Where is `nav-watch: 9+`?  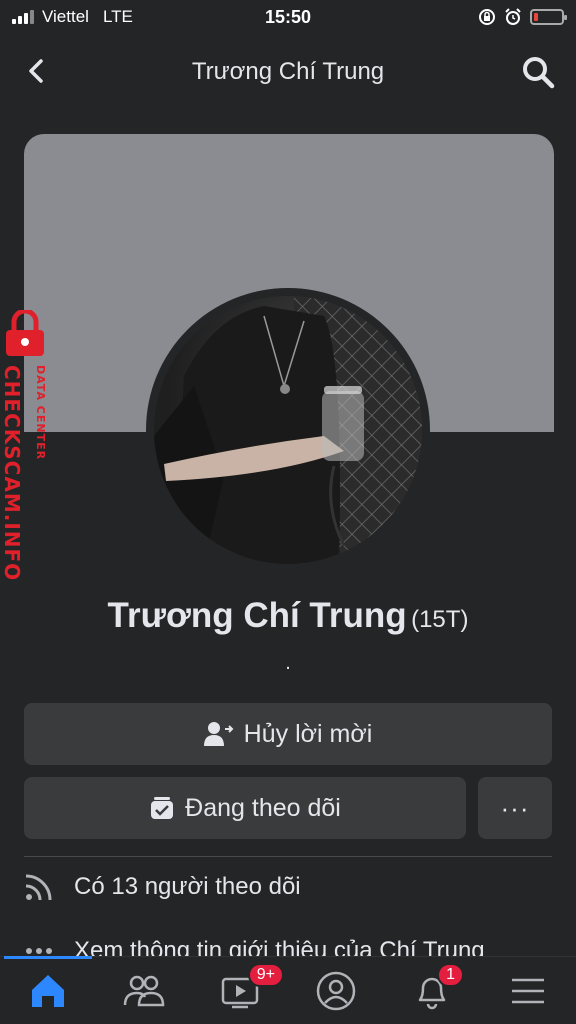 nav-watch: 9+ is located at coordinates (247, 991).